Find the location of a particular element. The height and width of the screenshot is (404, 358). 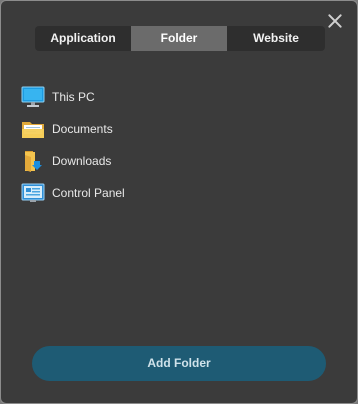

folder-item-documents: Documents is located at coordinates (181, 129).